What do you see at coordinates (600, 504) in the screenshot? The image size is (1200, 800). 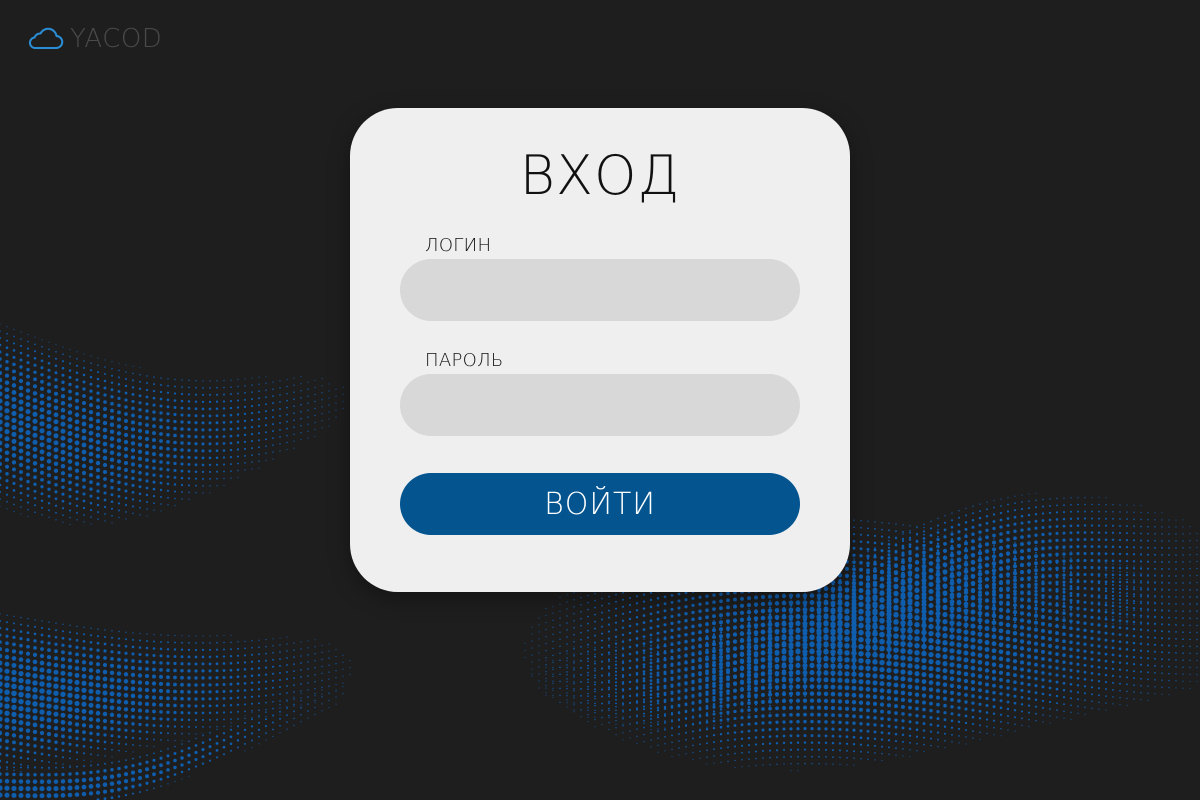 I see `login-button: ВОЙТИ` at bounding box center [600, 504].